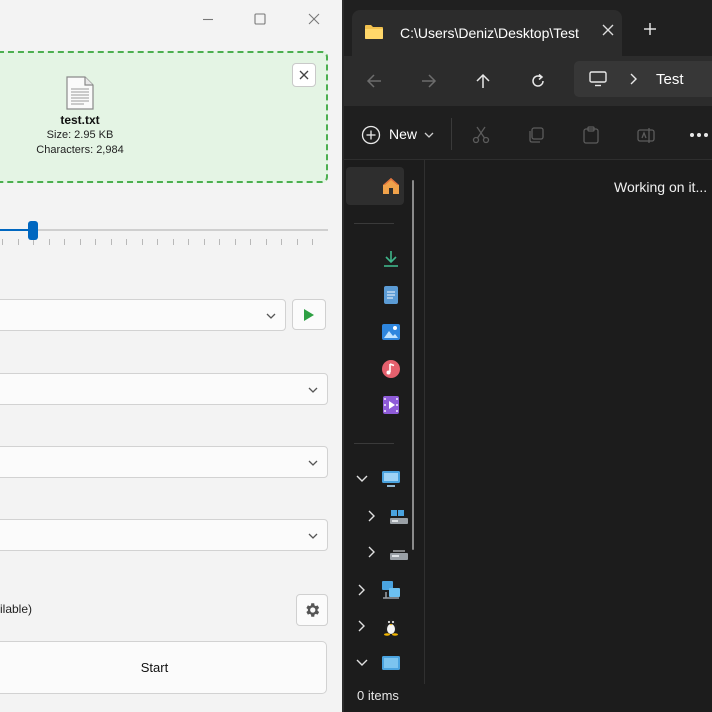 The height and width of the screenshot is (712, 712). I want to click on cut-icon, so click(481, 135).